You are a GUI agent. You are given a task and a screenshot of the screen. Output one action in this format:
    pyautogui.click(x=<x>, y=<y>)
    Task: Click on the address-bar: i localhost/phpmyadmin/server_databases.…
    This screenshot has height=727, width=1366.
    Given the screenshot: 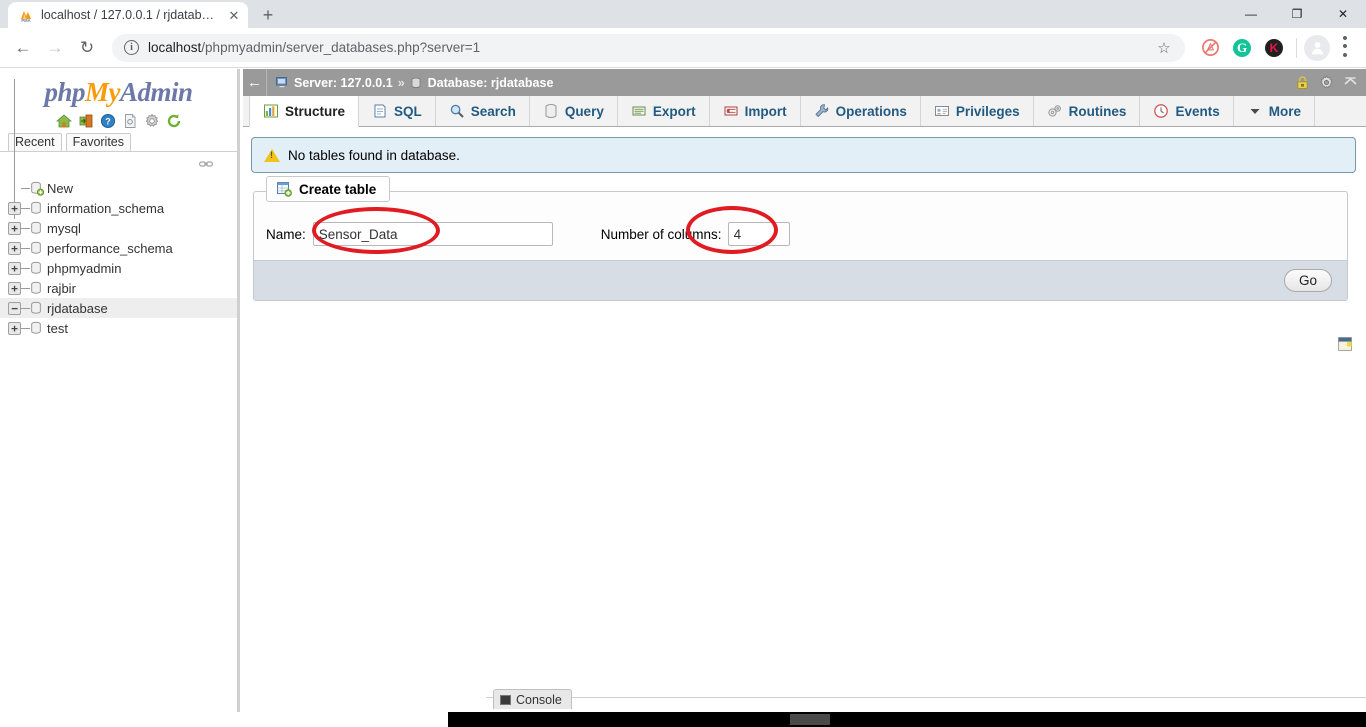 What is the action you would take?
    pyautogui.click(x=648, y=47)
    